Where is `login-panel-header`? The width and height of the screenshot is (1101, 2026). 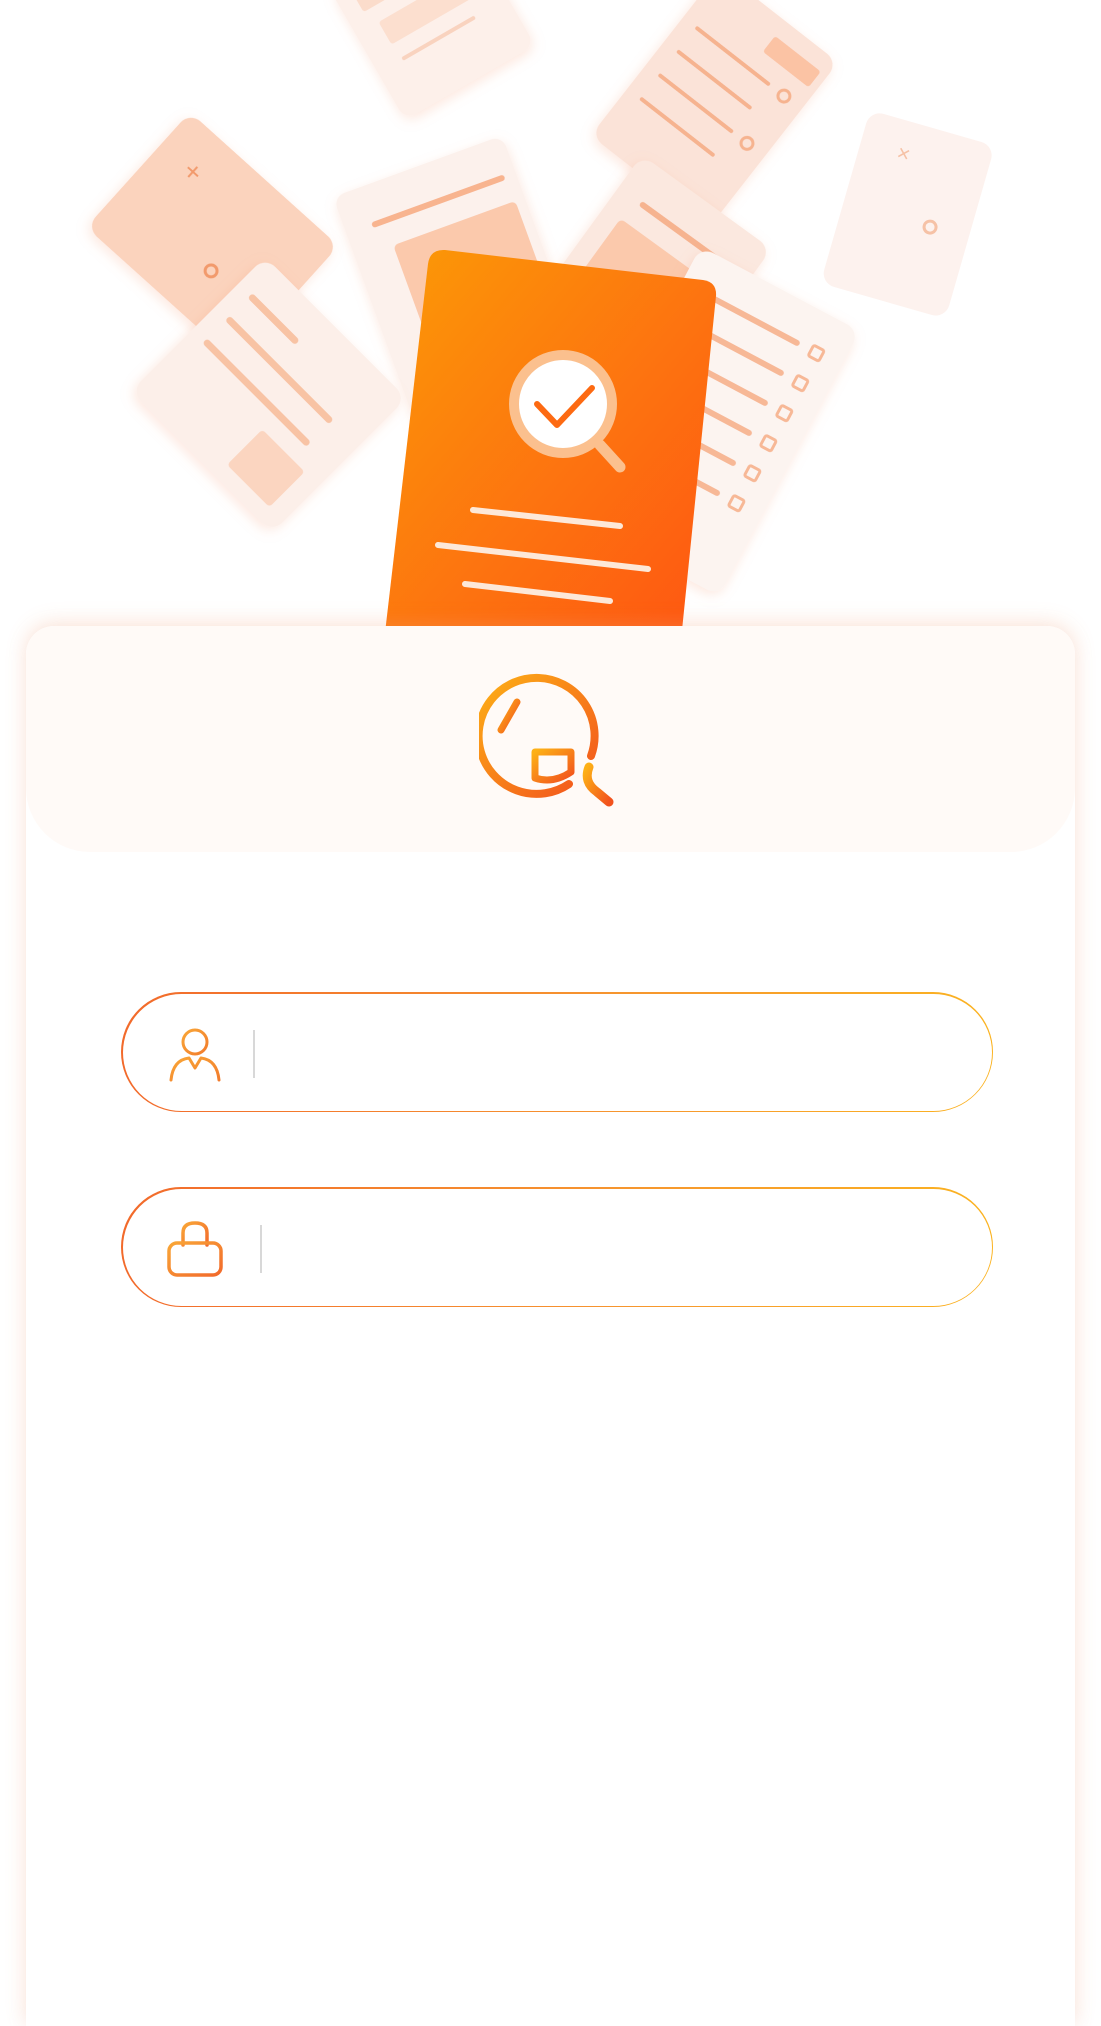
login-panel-header is located at coordinates (550, 739).